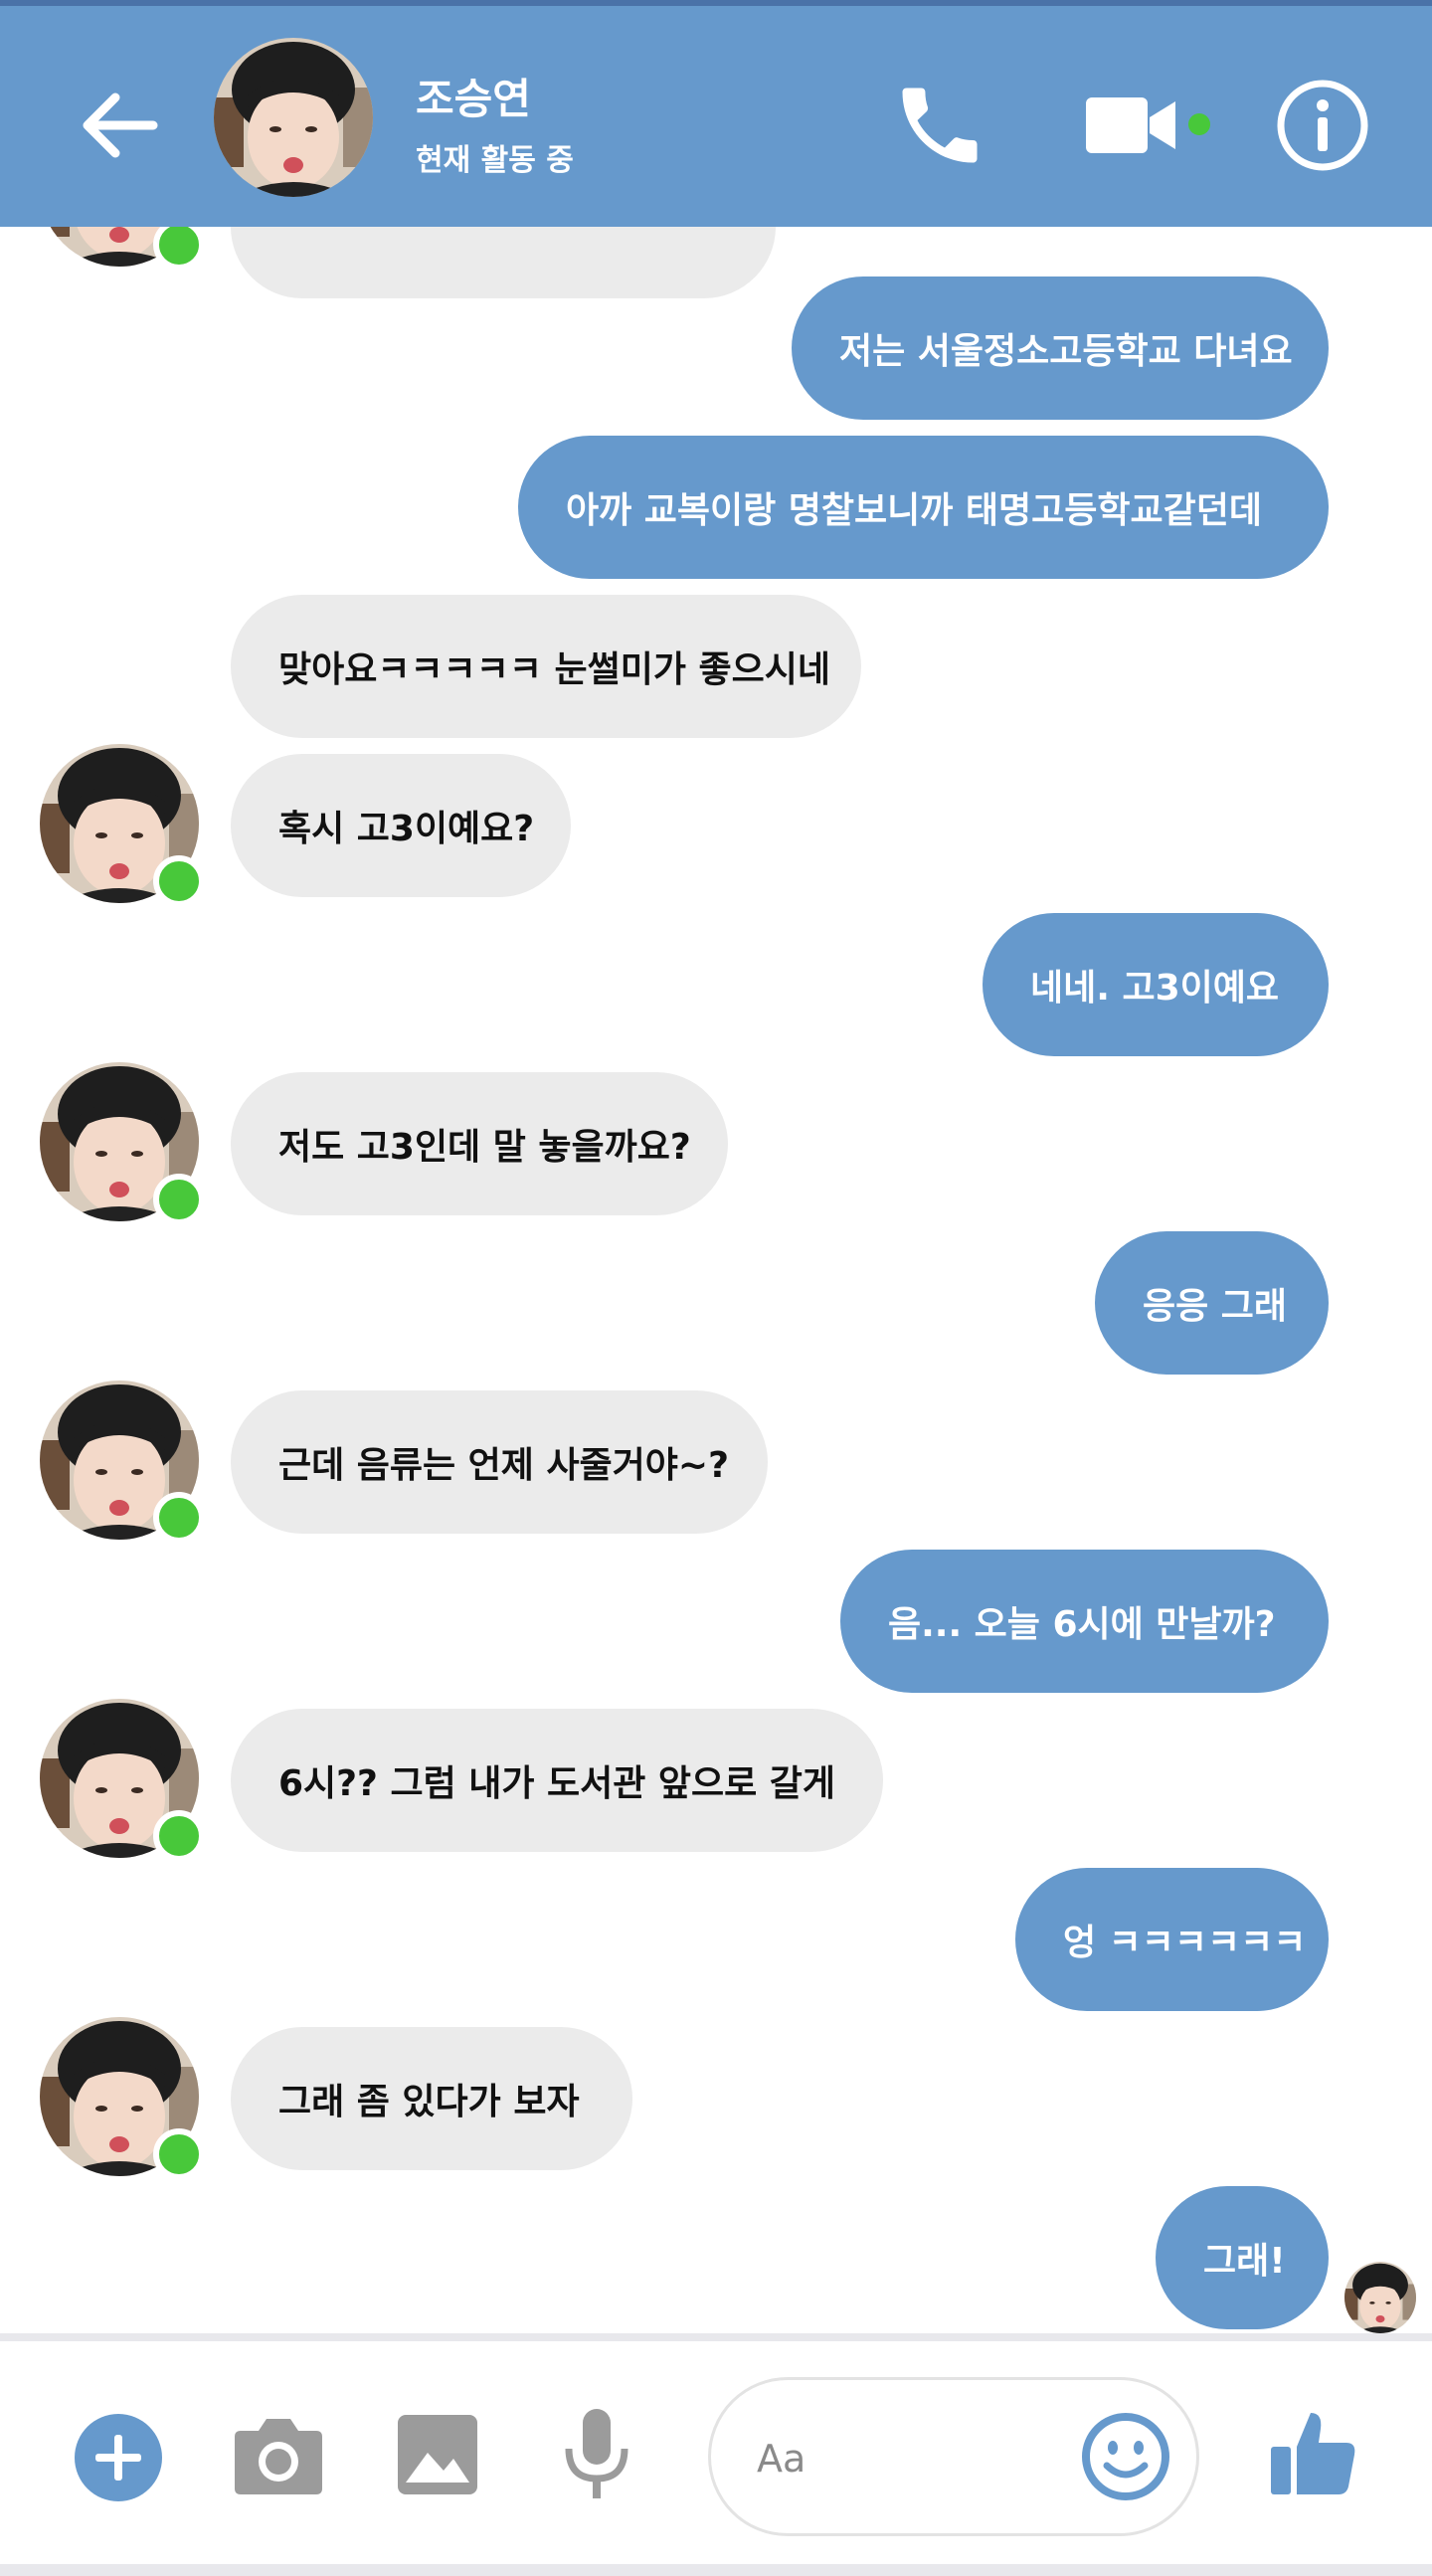 Image resolution: width=1432 pixels, height=2576 pixels. Describe the element at coordinates (294, 117) in the screenshot. I see `contact-avatar` at that location.